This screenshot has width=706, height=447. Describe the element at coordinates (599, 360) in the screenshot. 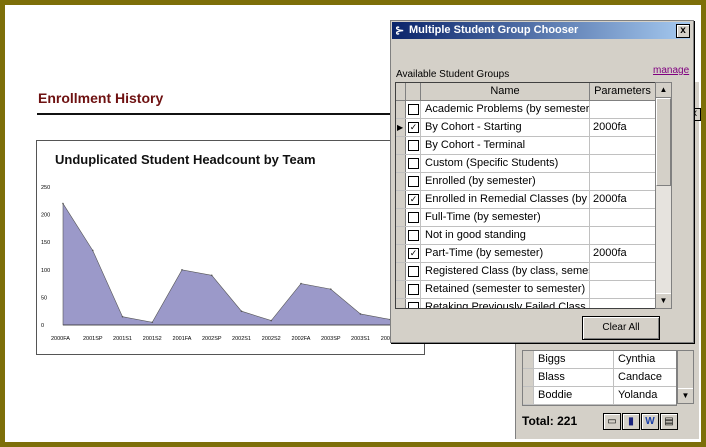

I see `table-row: Biggs Cynthia` at that location.